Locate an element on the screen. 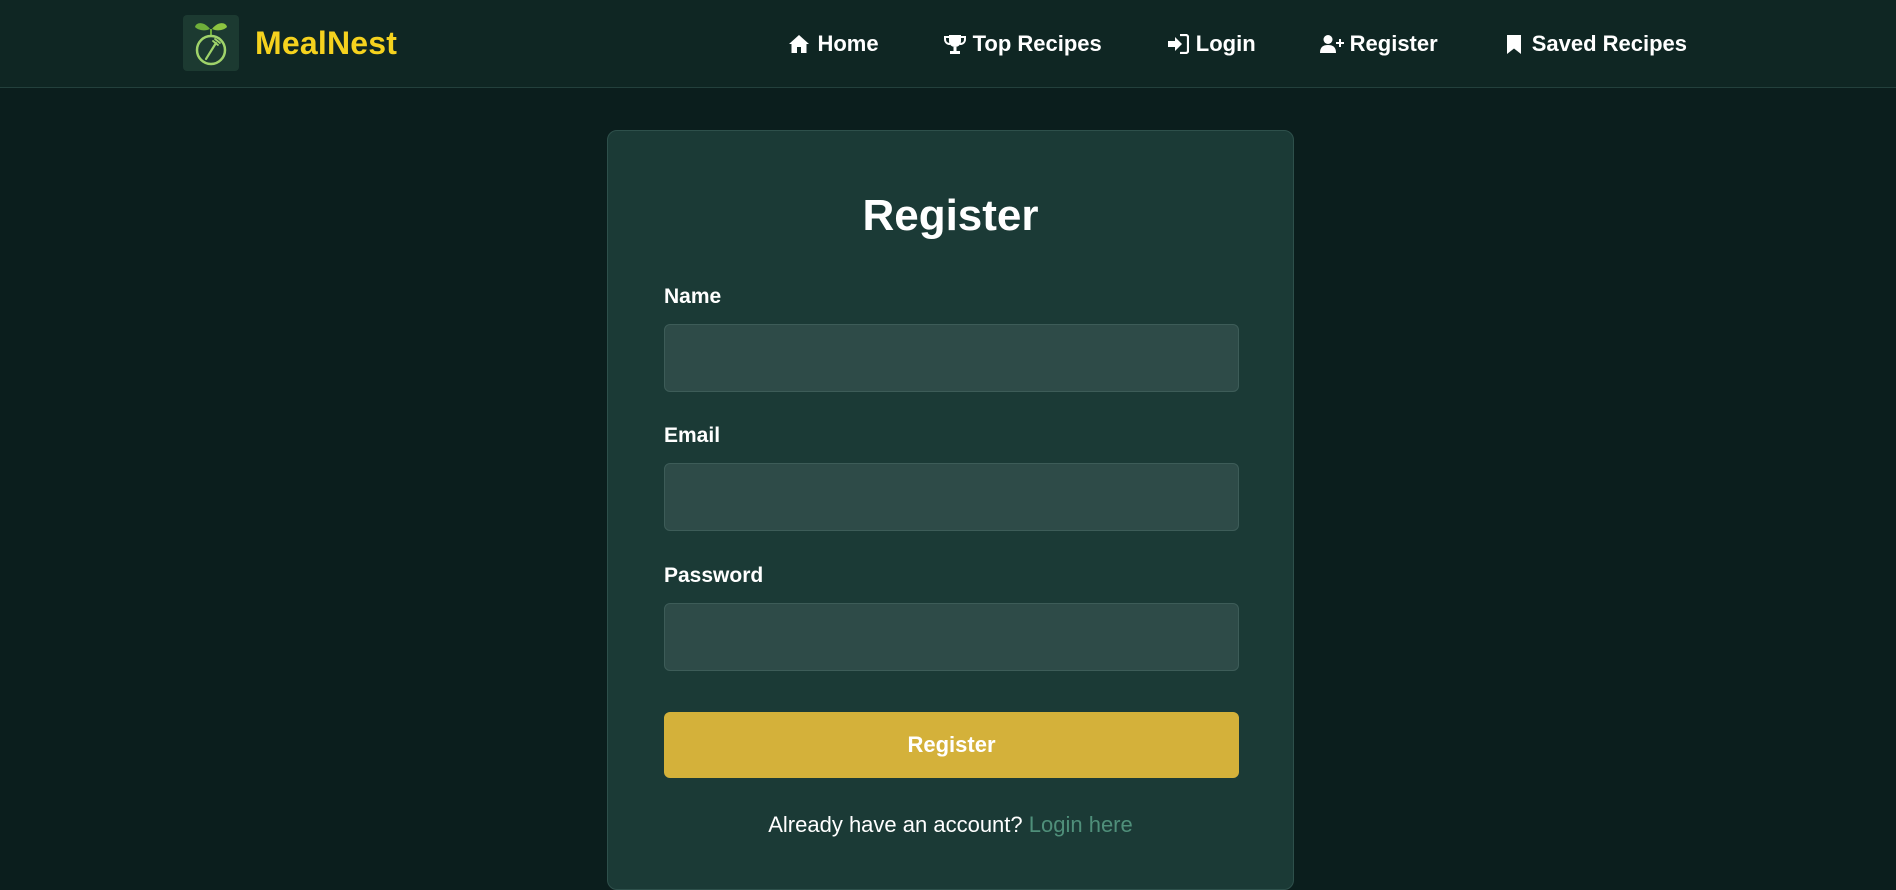 The height and width of the screenshot is (890, 1896). login-prompt: Already have an account? Login here is located at coordinates (950, 825).